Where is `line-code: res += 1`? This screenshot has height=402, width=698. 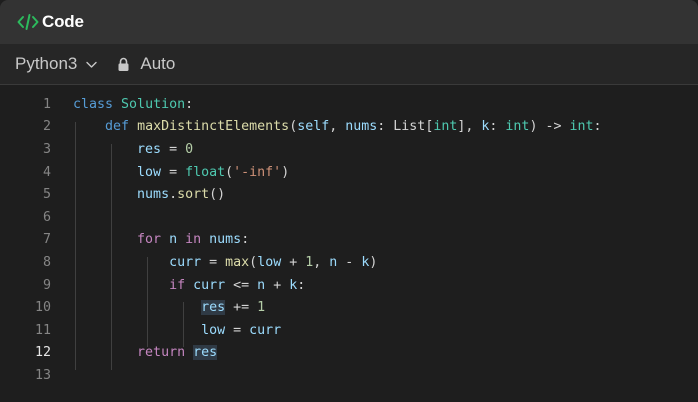 line-code: res += 1 is located at coordinates (233, 308).